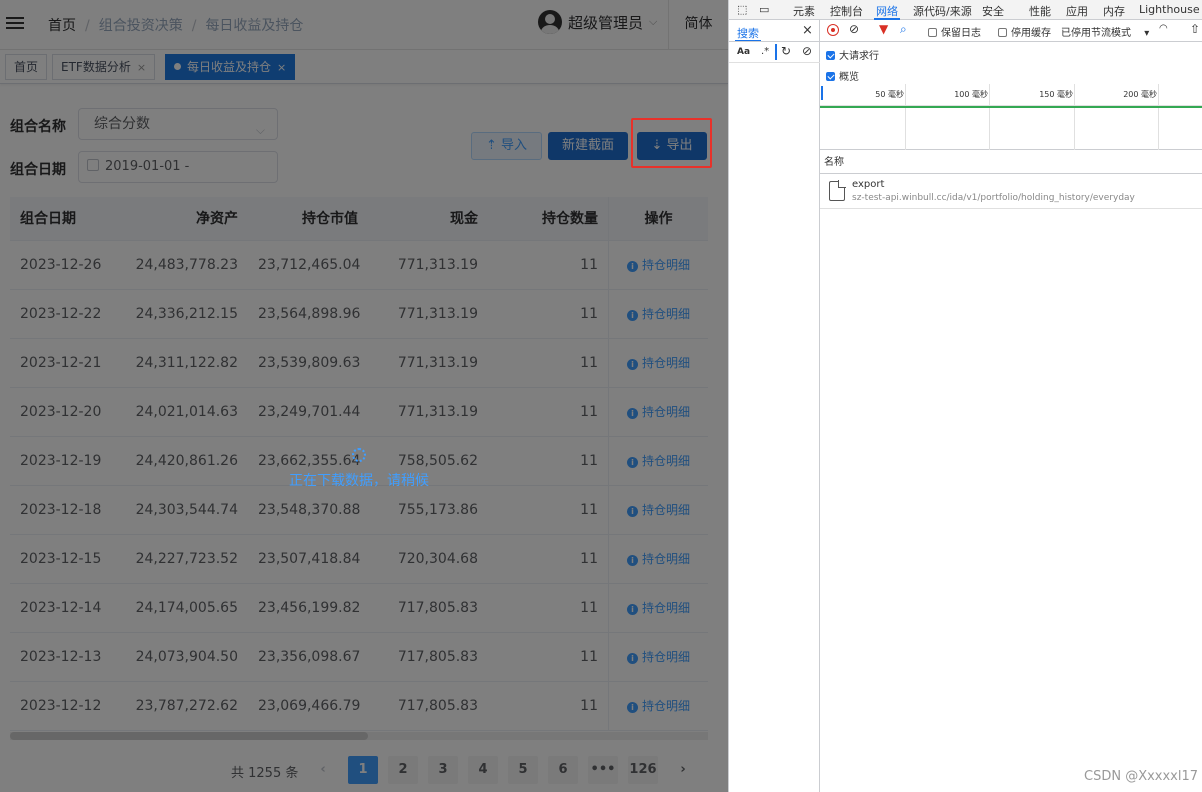 The height and width of the screenshot is (792, 1202). What do you see at coordinates (309, 363) in the screenshot?
I see `cell-market-value: 23,539,809.63` at bounding box center [309, 363].